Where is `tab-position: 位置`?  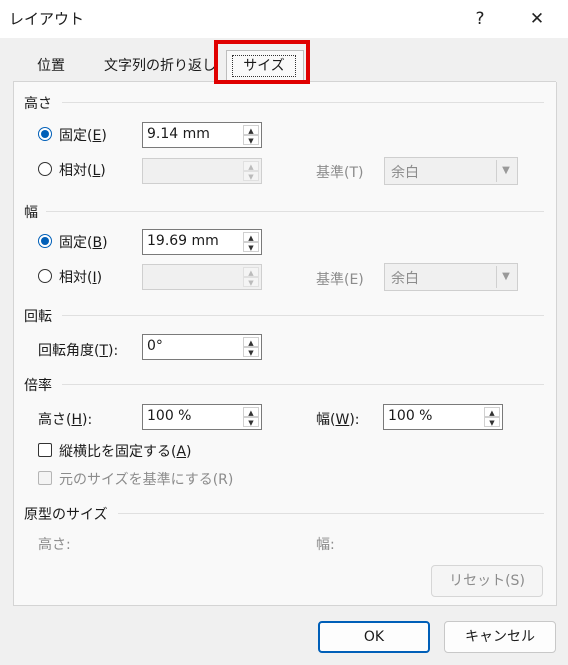 tab-position: 位置 is located at coordinates (51, 66).